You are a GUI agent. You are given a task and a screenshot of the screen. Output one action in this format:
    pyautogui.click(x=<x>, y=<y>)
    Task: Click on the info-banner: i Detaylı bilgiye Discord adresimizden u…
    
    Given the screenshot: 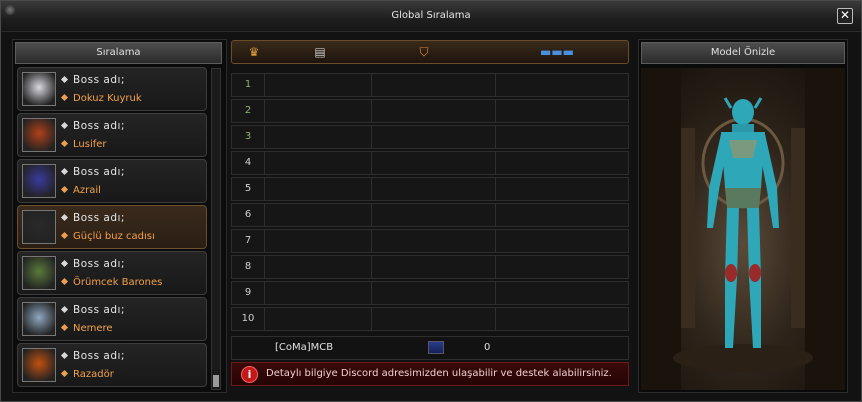 What is the action you would take?
    pyautogui.click(x=430, y=374)
    